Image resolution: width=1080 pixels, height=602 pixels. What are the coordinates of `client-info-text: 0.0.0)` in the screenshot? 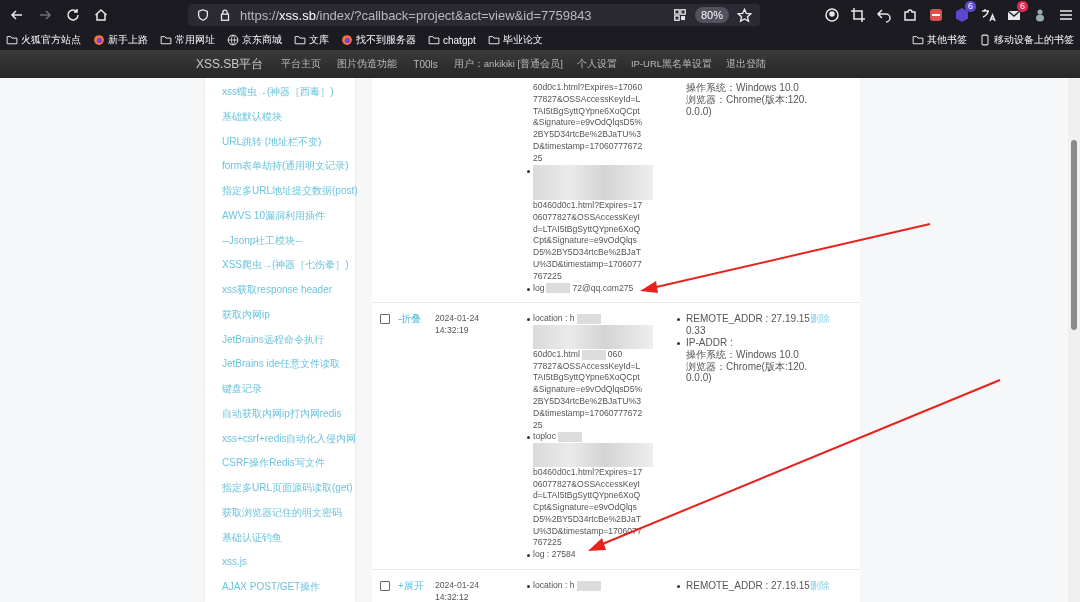 It's located at (699, 378).